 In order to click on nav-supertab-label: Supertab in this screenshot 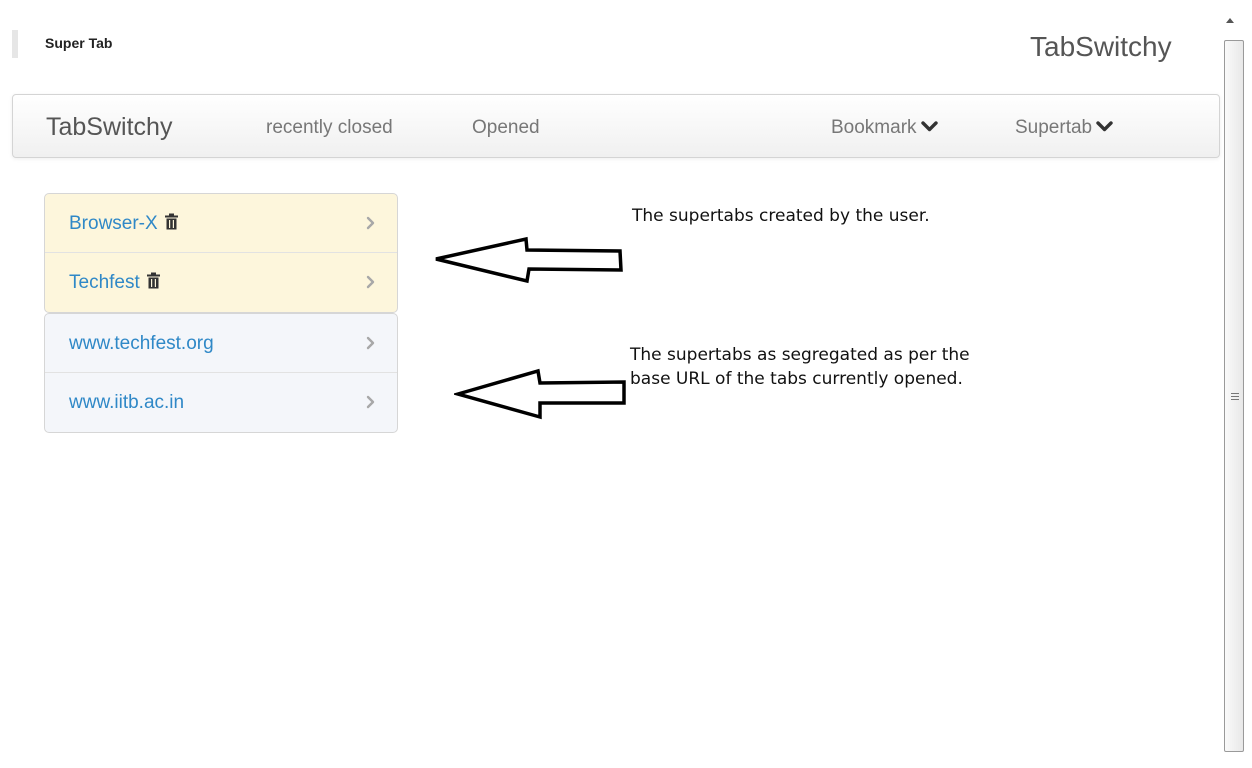, I will do `click(1054, 127)`.